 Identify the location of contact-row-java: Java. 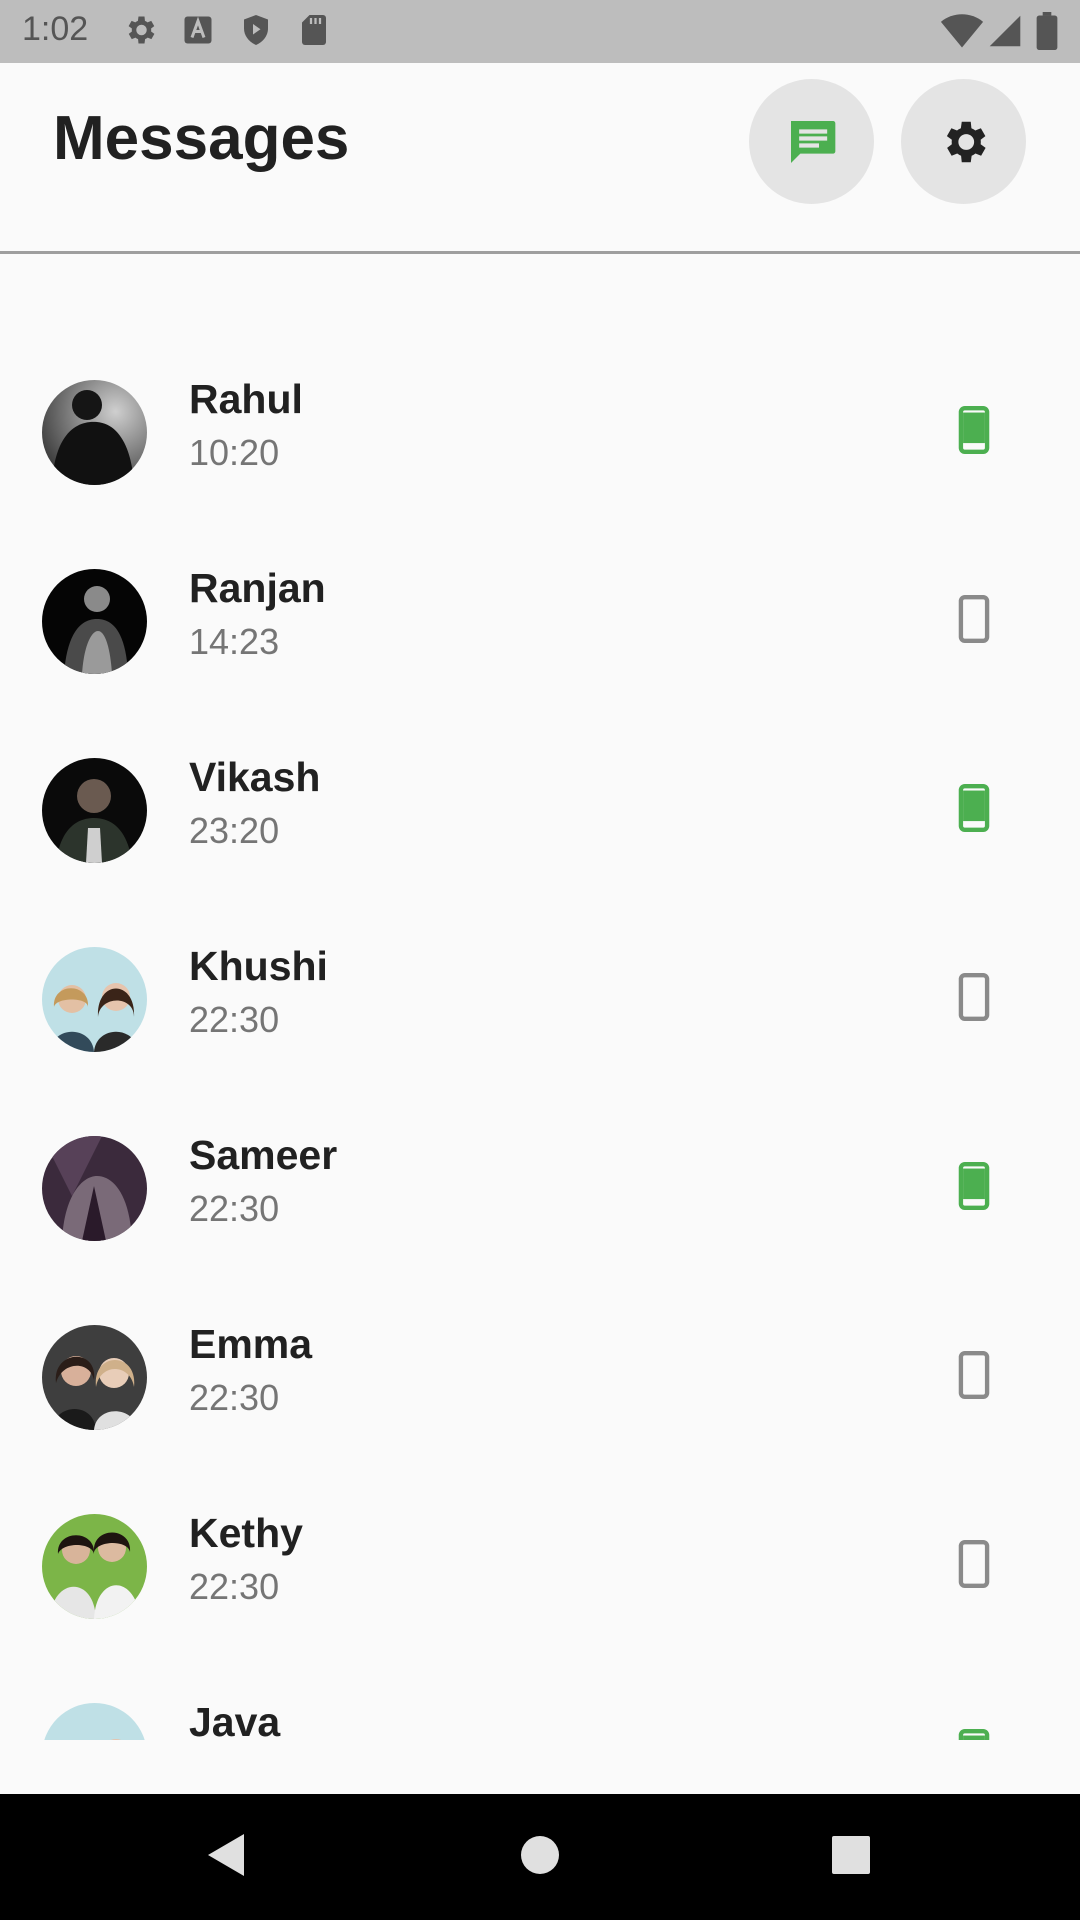
(540, 1693).